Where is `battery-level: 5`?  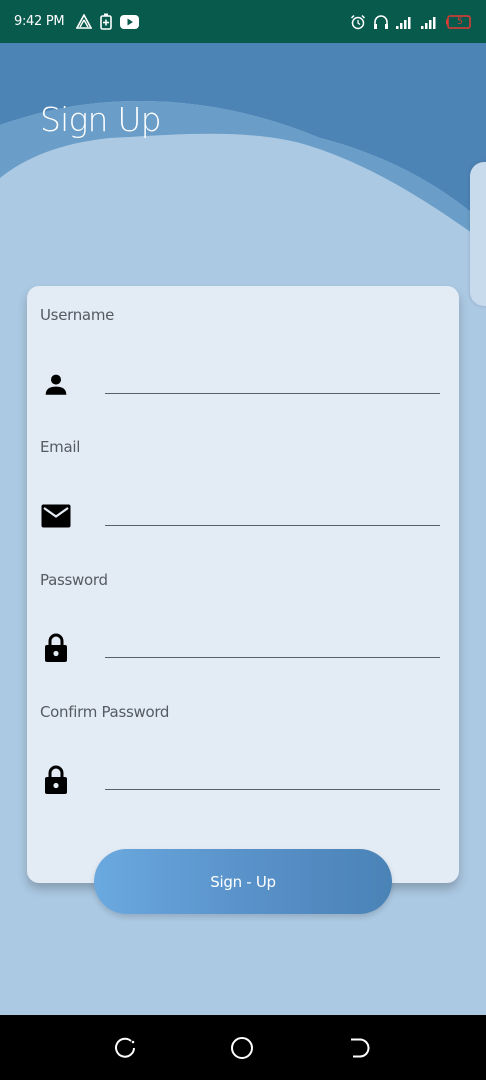
battery-level: 5 is located at coordinates (460, 21).